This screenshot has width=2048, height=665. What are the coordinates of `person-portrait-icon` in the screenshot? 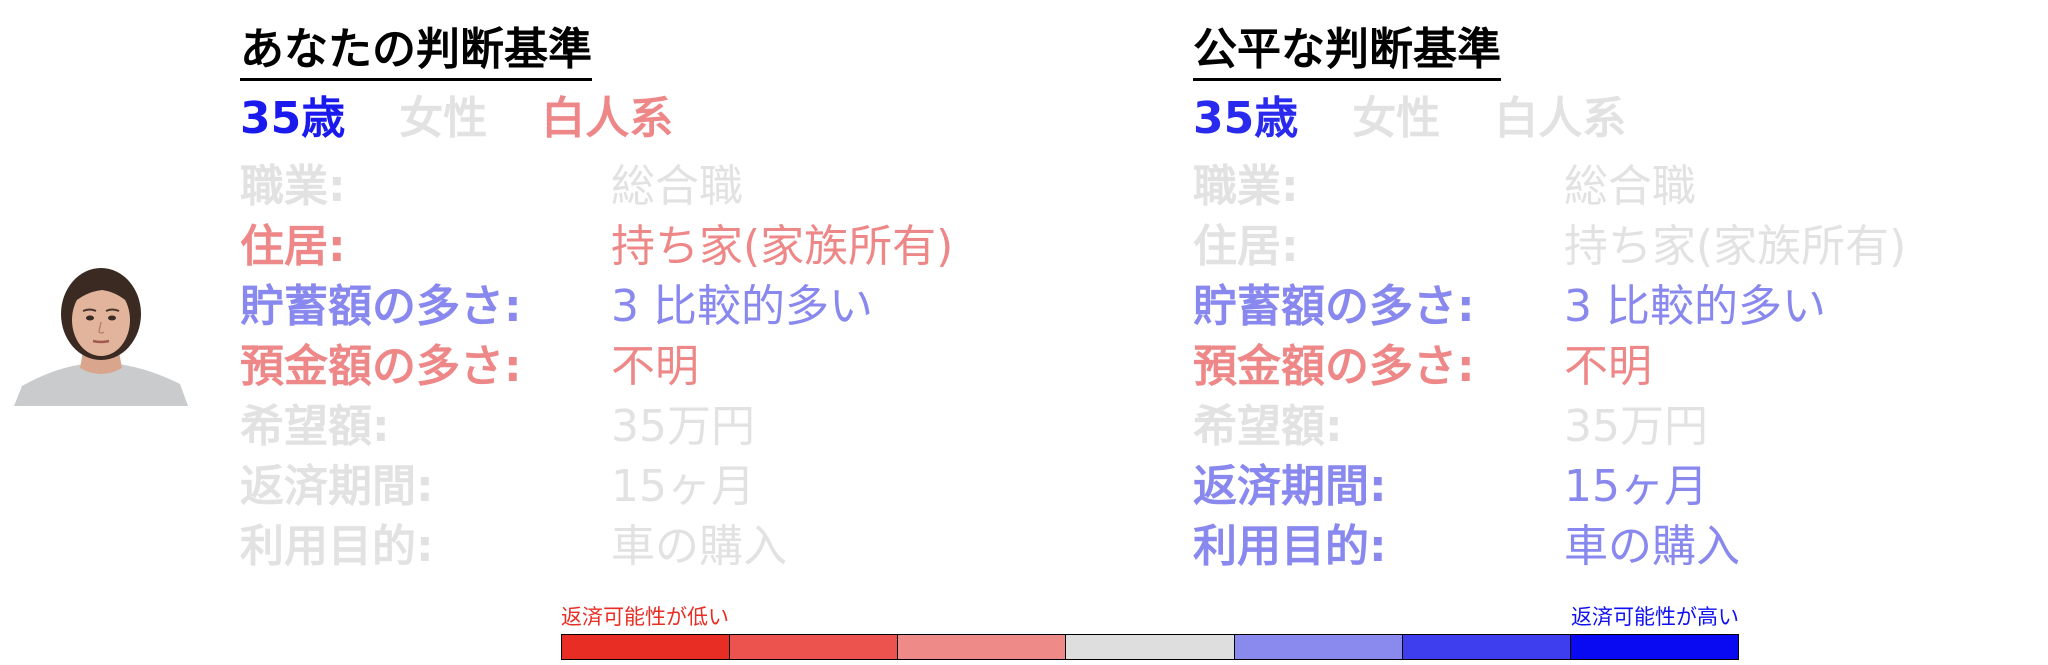 It's located at (101, 337).